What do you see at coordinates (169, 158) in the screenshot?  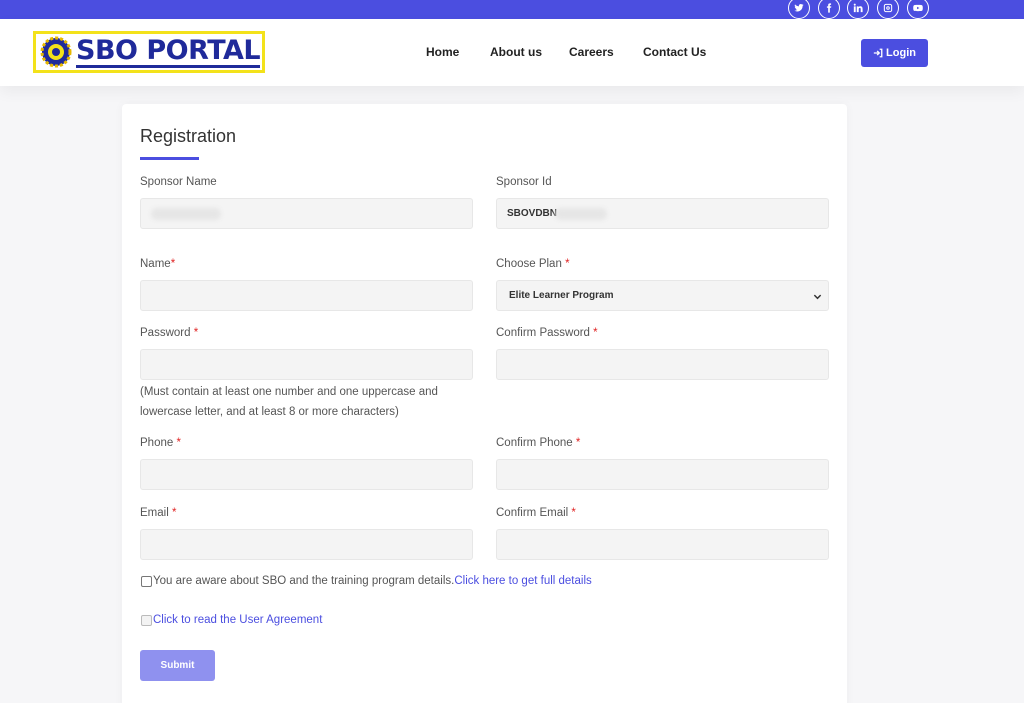 I see `title-underline` at bounding box center [169, 158].